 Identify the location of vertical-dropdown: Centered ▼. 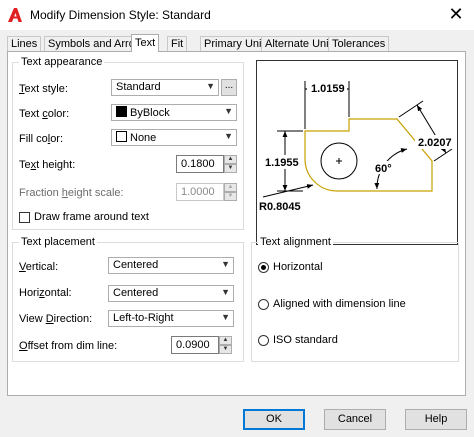
(171, 265).